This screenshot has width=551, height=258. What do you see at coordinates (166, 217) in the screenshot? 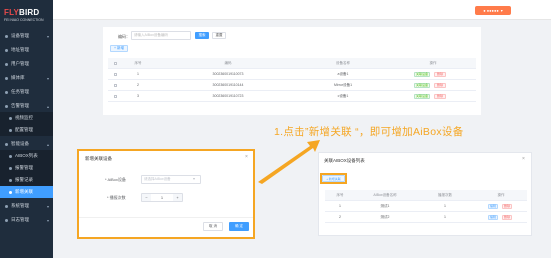
I see `dialog-divider` at bounding box center [166, 217].